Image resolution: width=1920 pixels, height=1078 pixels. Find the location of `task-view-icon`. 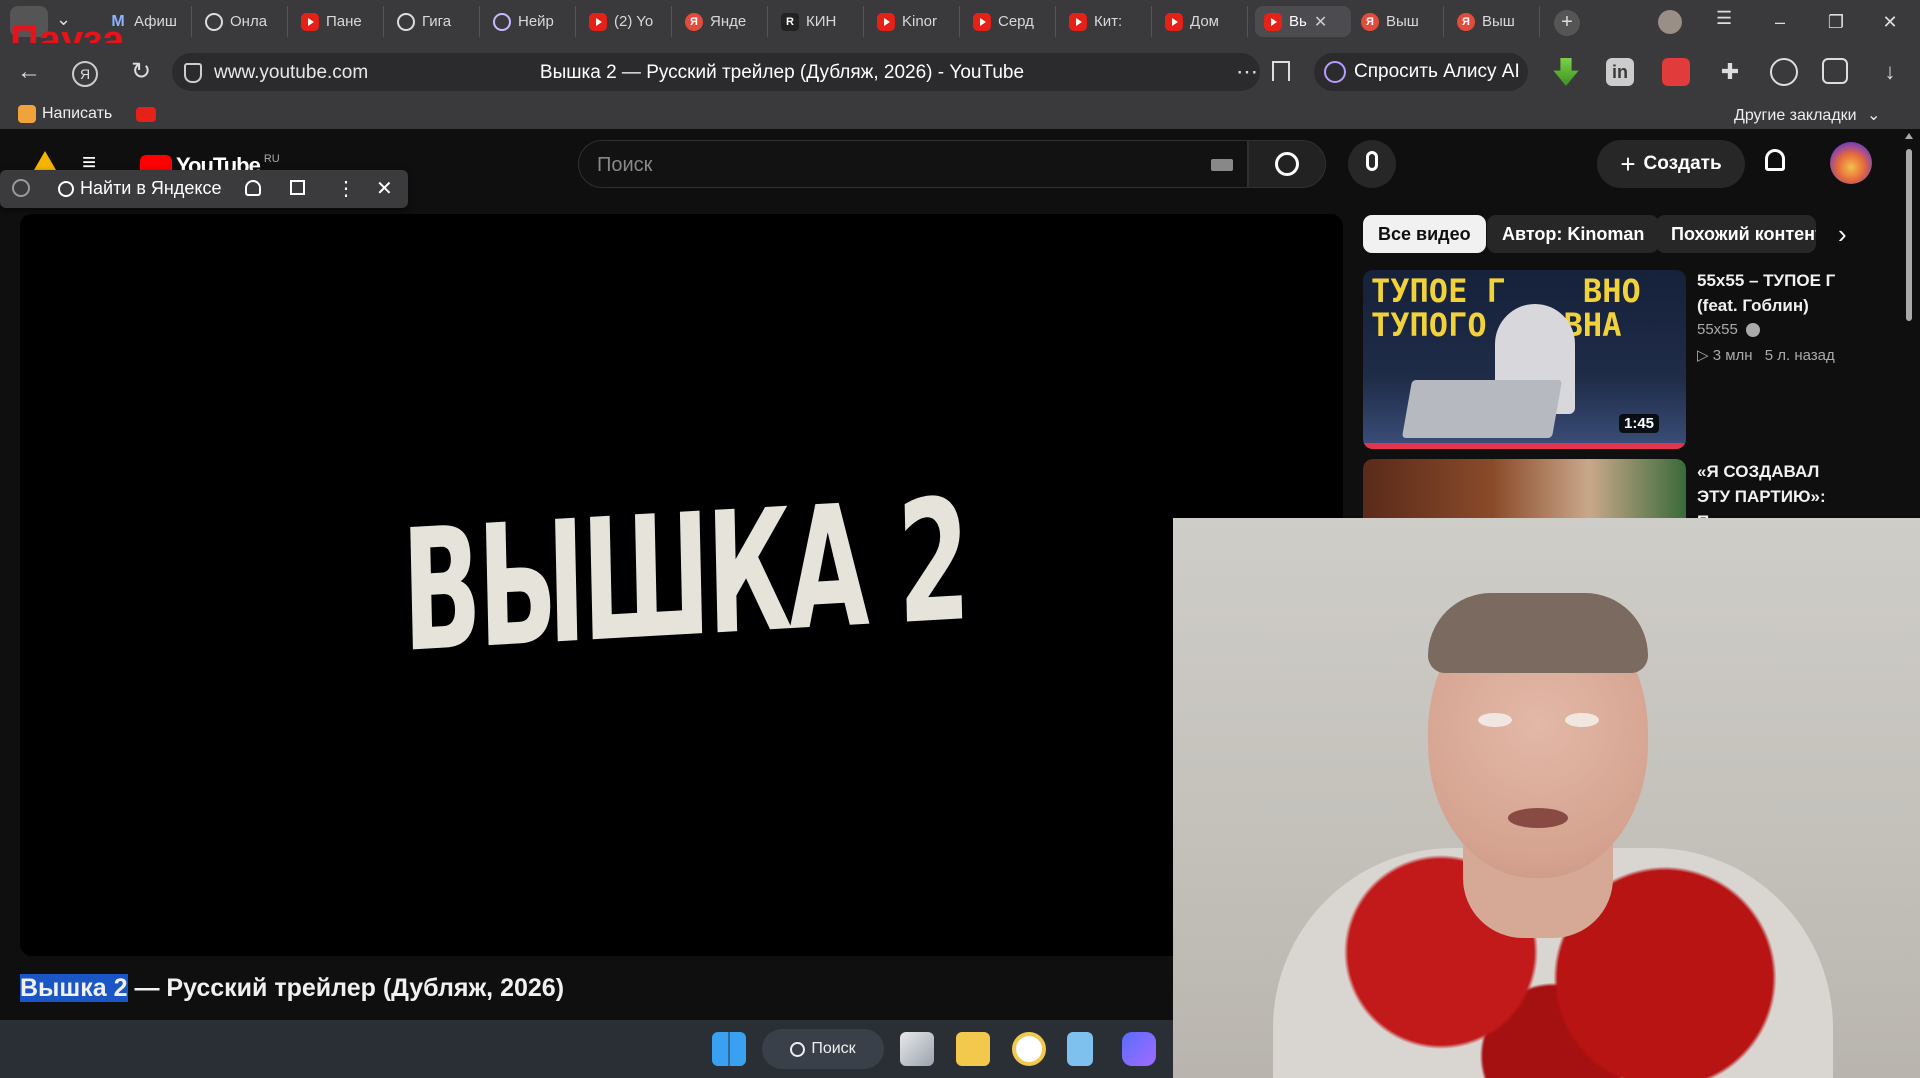

task-view-icon is located at coordinates (917, 1049).